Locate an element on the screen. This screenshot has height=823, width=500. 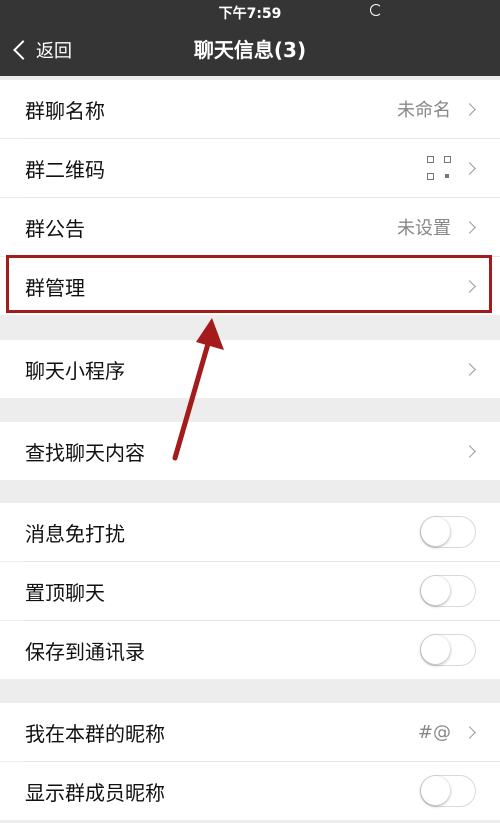
row-label: 消息免打扰 is located at coordinates (75, 533).